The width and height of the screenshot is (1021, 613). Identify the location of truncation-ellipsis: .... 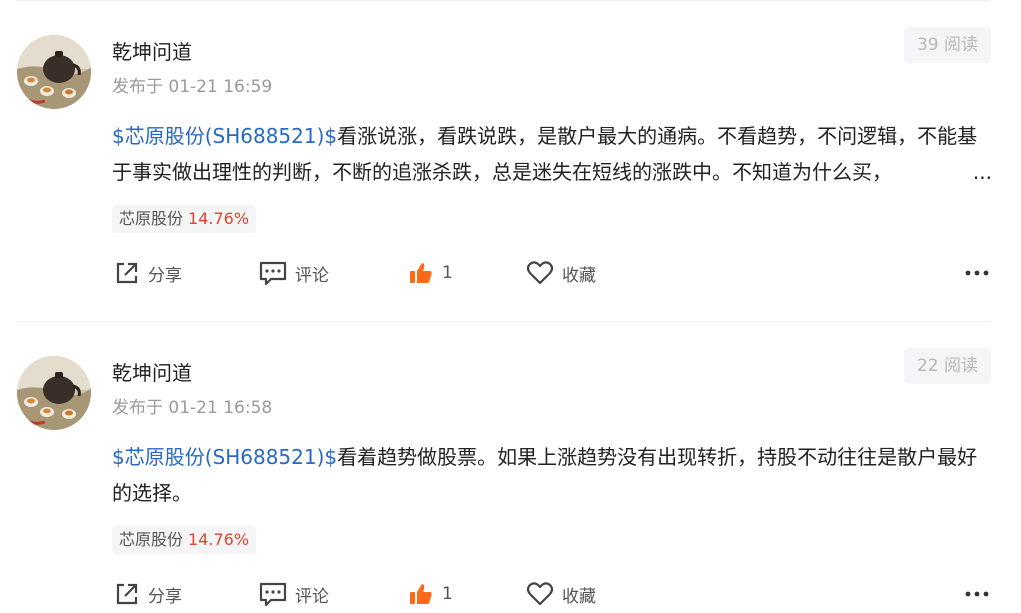
(980, 172).